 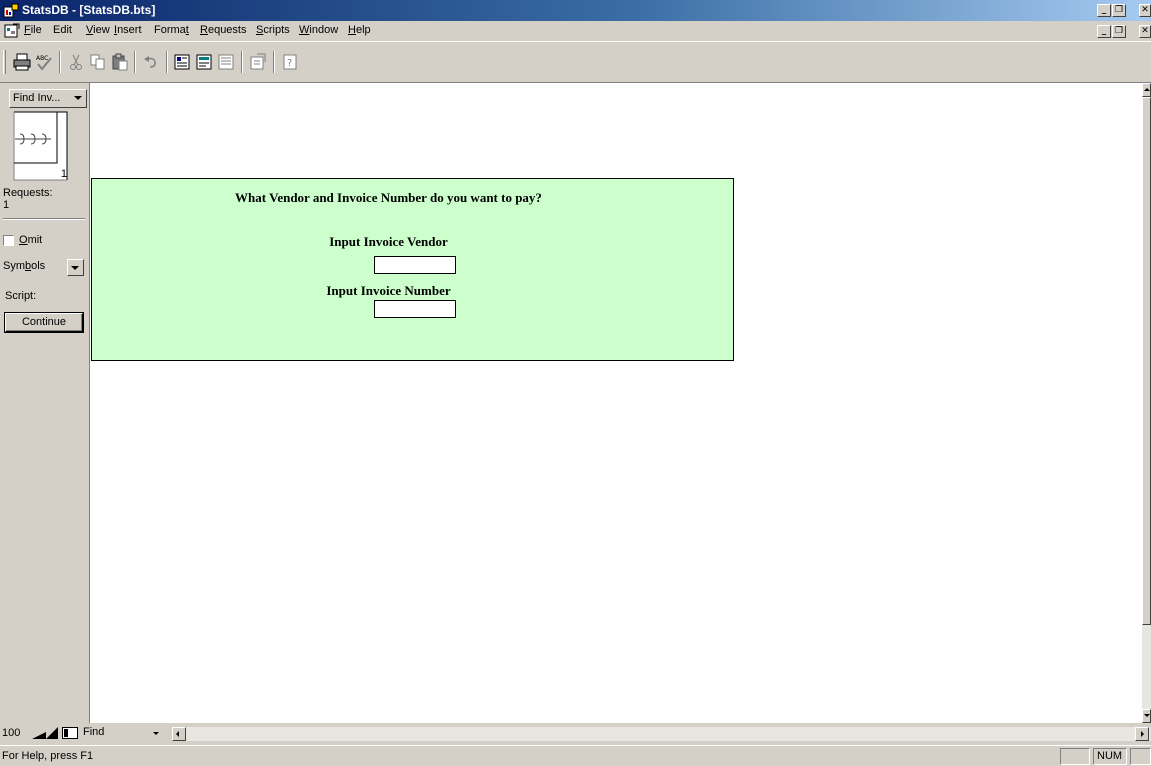 I want to click on arrow-left-icon, so click(x=177, y=734).